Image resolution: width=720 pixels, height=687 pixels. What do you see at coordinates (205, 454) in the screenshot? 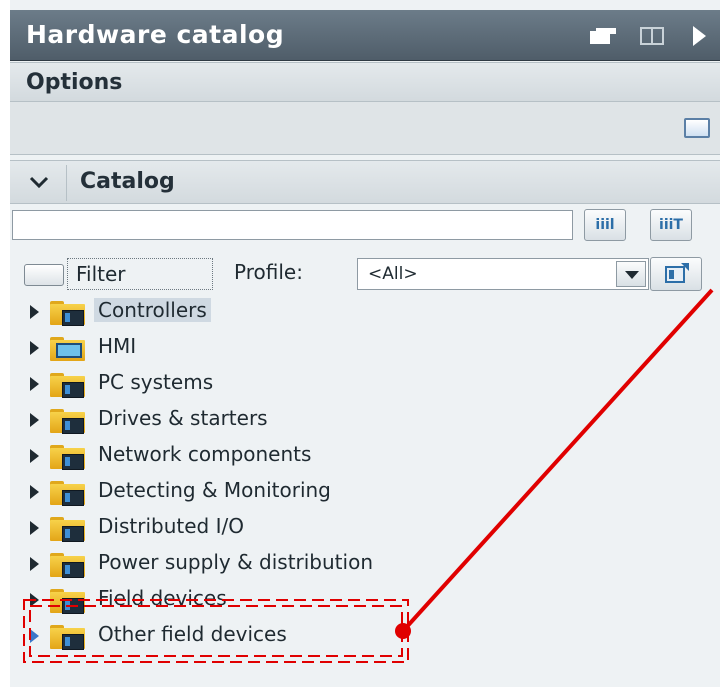
I see `tree-item-label: Network components` at bounding box center [205, 454].